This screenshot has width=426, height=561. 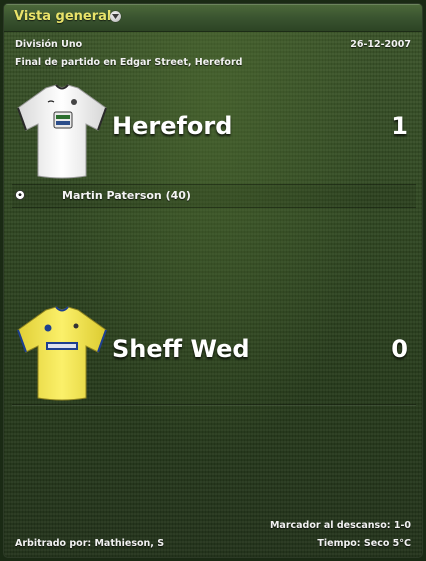 I want to click on weather-info: Tiempo: Seco 5°C, so click(x=364, y=543).